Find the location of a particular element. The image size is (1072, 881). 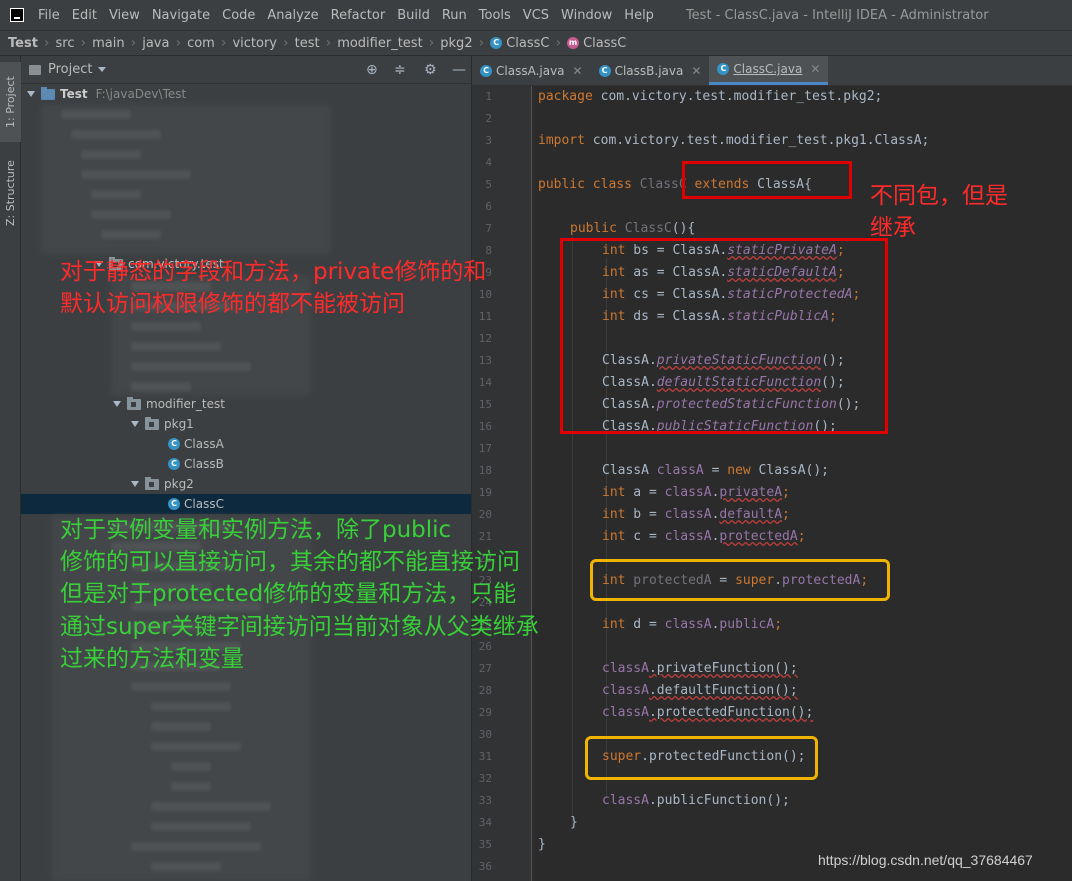

annotation-inherit: 不同包，但是 继承 is located at coordinates (939, 212).